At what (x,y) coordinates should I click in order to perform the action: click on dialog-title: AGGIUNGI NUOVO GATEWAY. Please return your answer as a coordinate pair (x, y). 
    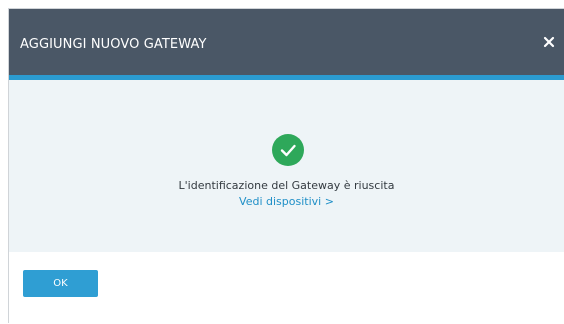
    Looking at the image, I should click on (113, 44).